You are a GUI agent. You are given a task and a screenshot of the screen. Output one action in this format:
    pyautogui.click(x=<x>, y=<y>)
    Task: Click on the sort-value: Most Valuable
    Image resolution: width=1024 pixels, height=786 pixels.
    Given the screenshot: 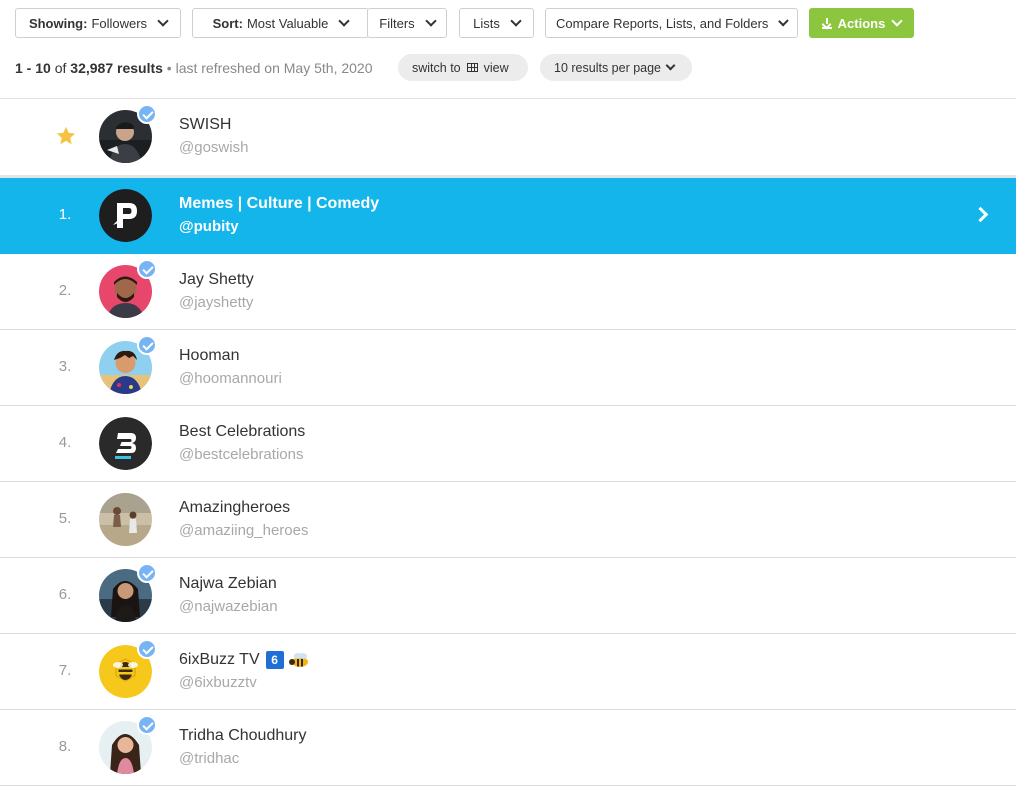 What is the action you would take?
    pyautogui.click(x=287, y=23)
    